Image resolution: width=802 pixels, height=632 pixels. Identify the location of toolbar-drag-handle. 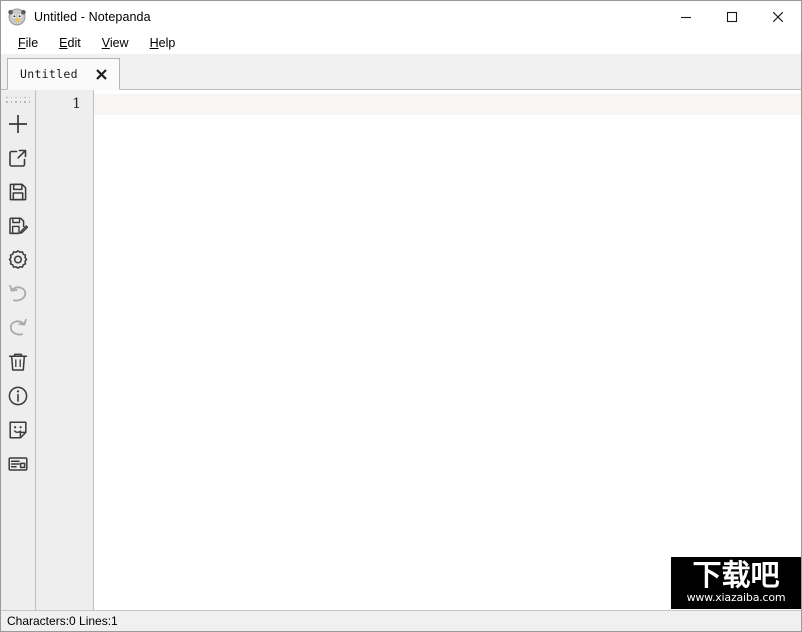
(18, 99).